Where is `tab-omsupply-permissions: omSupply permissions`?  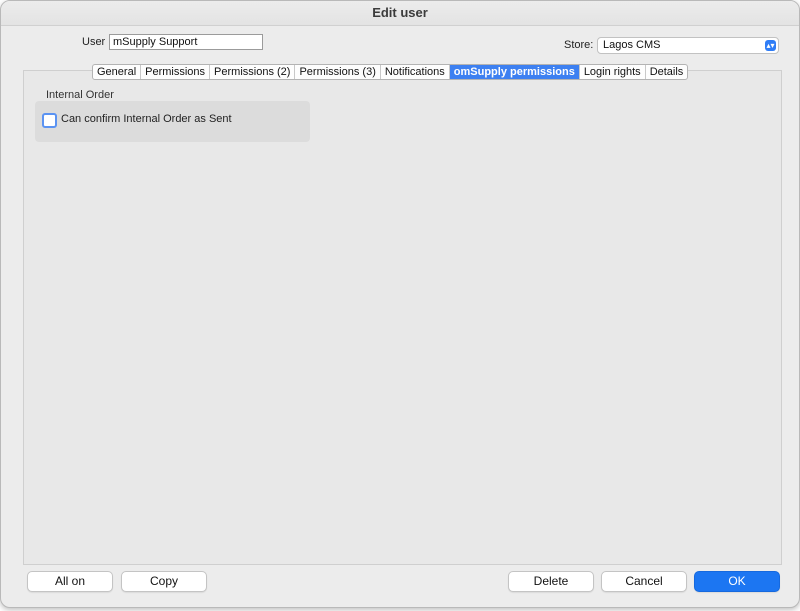 tab-omsupply-permissions: omSupply permissions is located at coordinates (514, 72).